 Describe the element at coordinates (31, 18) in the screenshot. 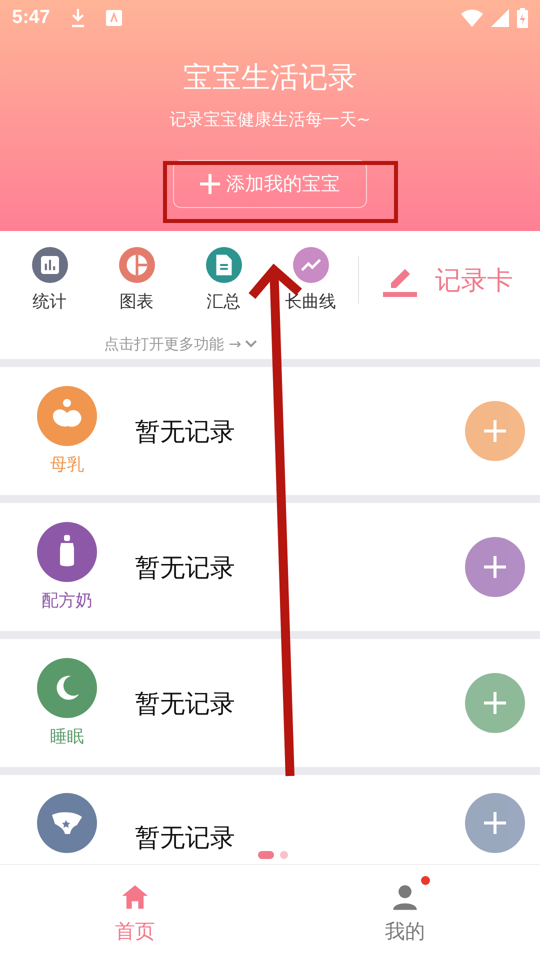

I see `status-time: 5:47` at that location.